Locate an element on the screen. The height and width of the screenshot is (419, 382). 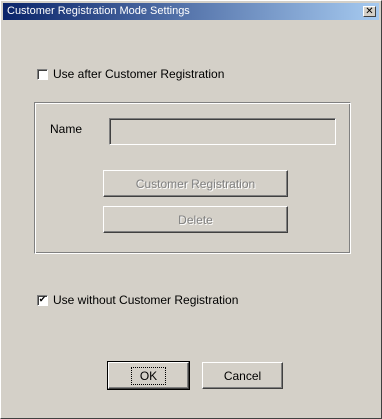
cancel-button-label: Cancel is located at coordinates (242, 375).